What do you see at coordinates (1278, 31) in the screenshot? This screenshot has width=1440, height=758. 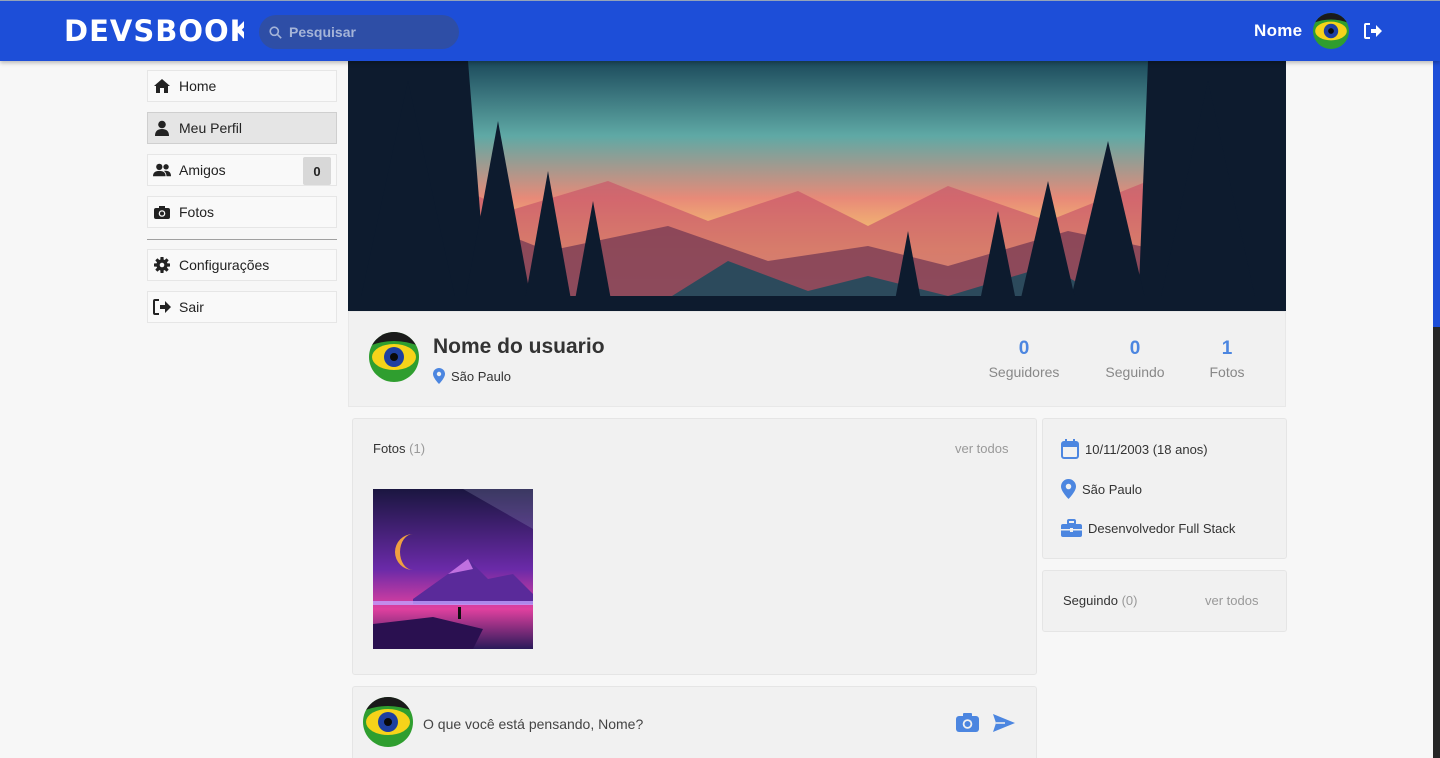 I see `header-user-name: Nome` at bounding box center [1278, 31].